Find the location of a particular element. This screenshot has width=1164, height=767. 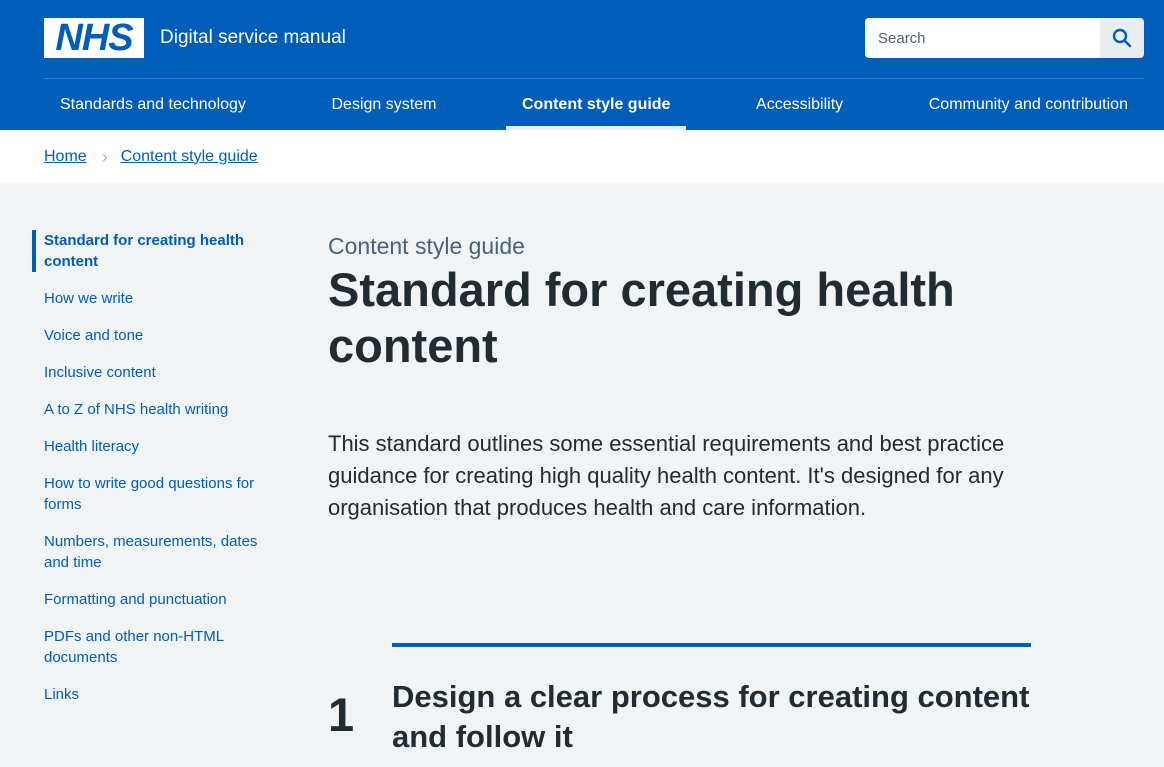

page-caption: Content style guide is located at coordinates (426, 246).